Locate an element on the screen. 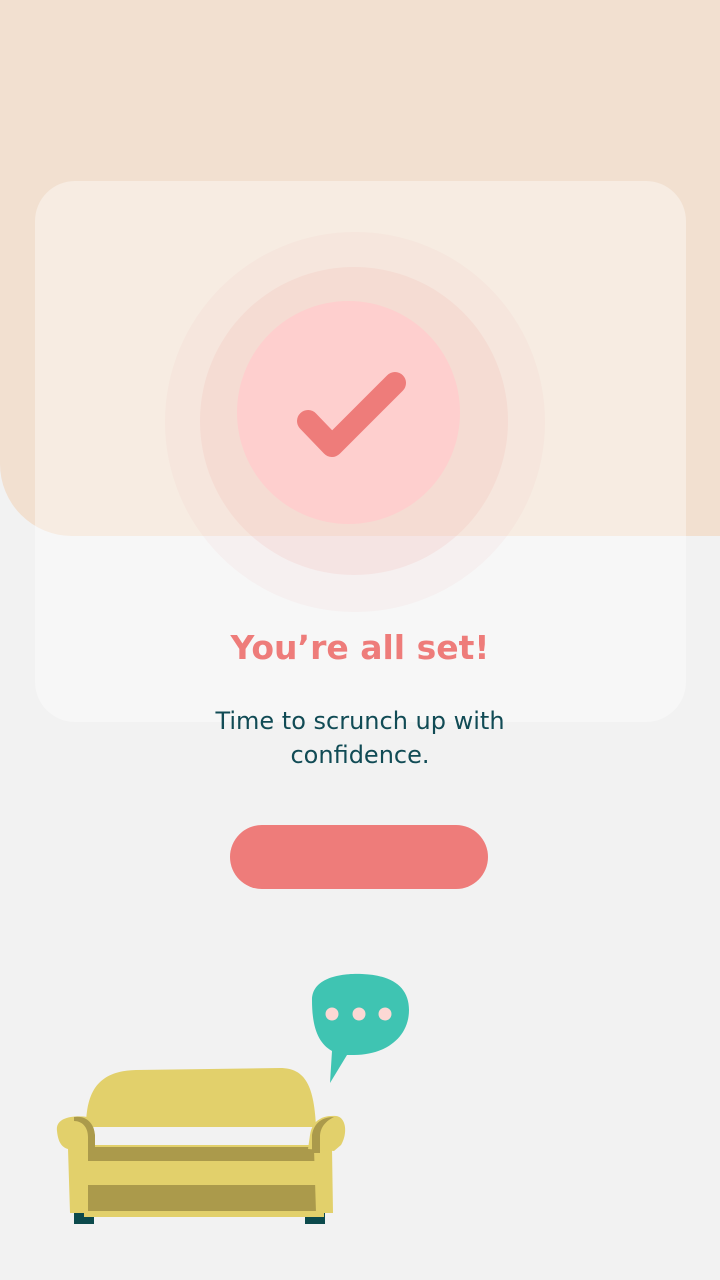  continue-button is located at coordinates (359, 857).